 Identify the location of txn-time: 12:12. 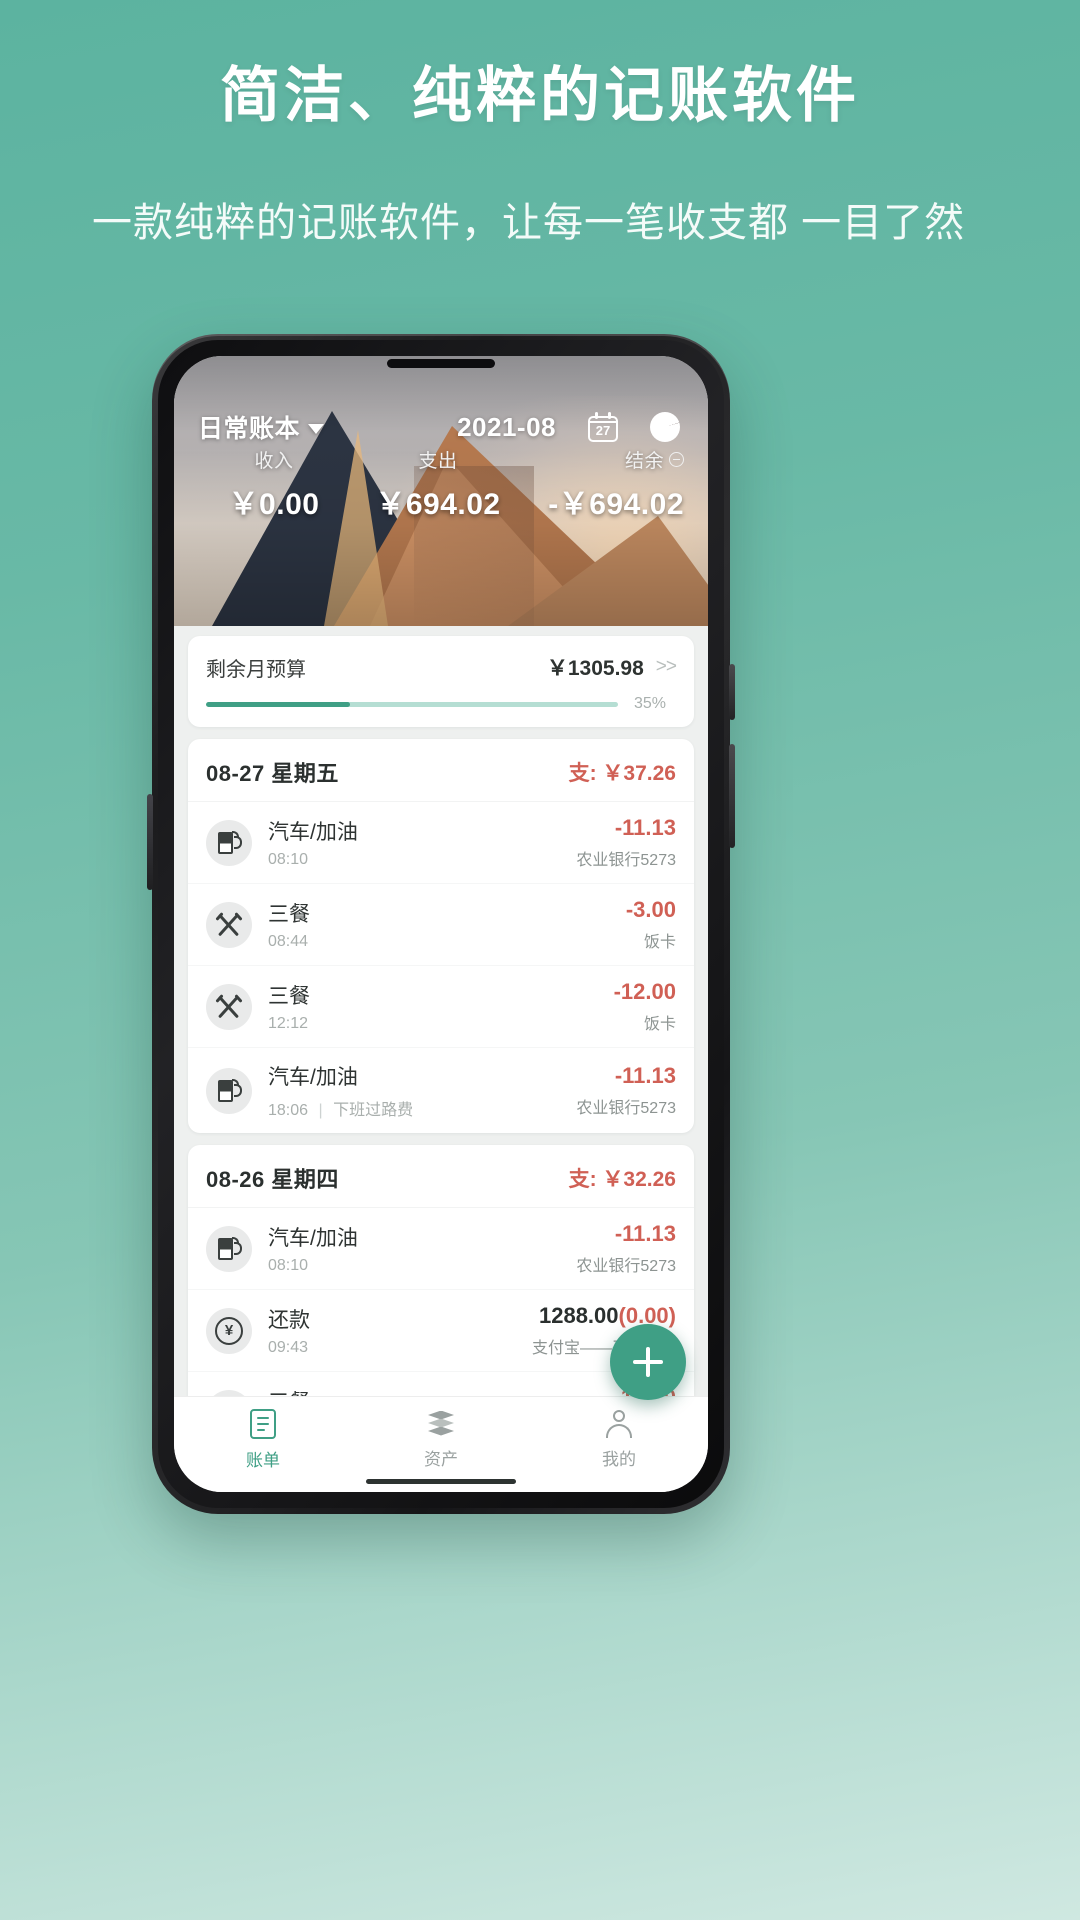
(288, 1023).